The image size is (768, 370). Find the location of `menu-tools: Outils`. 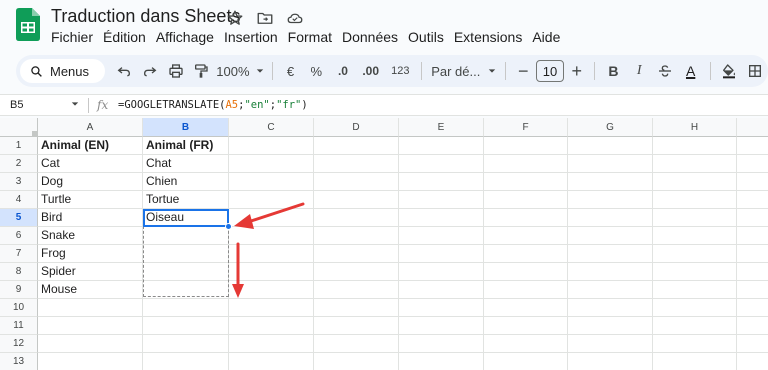

menu-tools: Outils is located at coordinates (426, 37).